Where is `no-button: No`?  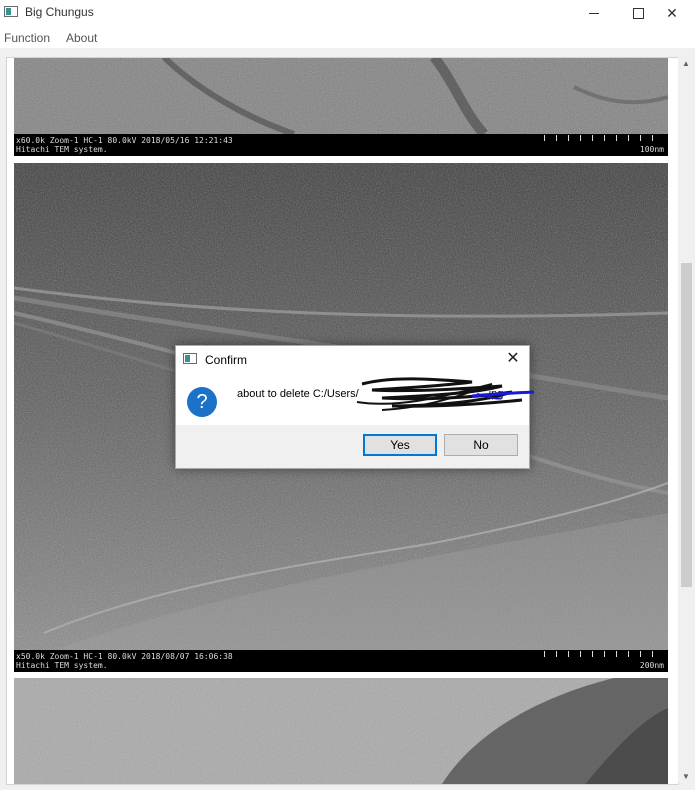
no-button: No is located at coordinates (481, 445).